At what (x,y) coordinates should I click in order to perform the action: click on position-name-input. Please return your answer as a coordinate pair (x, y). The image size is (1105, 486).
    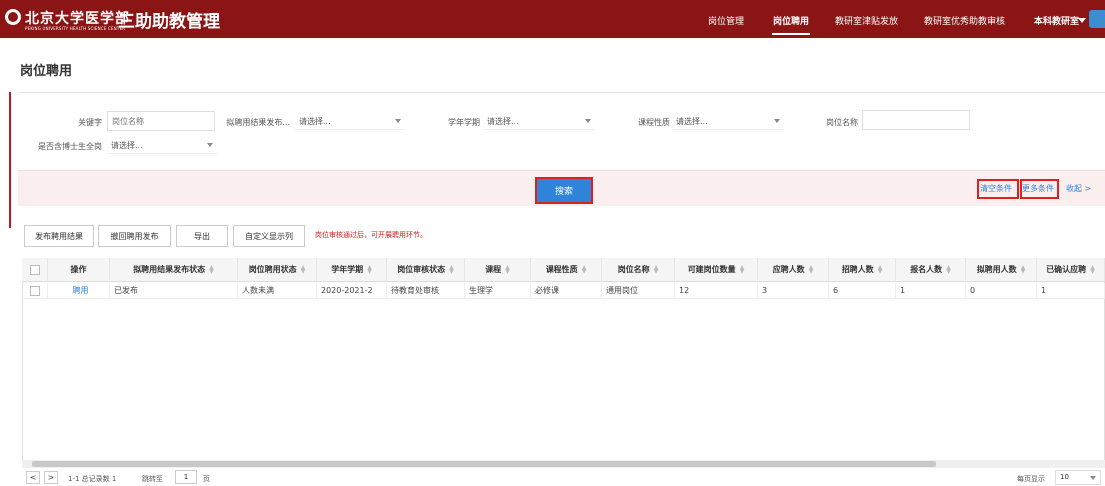
    Looking at the image, I should click on (916, 120).